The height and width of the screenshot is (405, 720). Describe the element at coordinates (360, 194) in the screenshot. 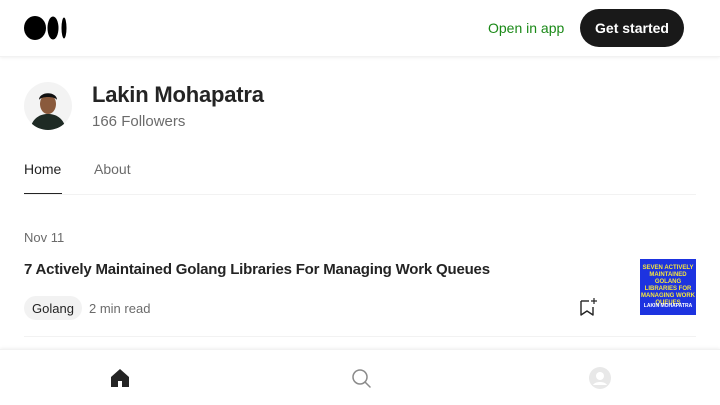

I see `tabs-divider` at that location.